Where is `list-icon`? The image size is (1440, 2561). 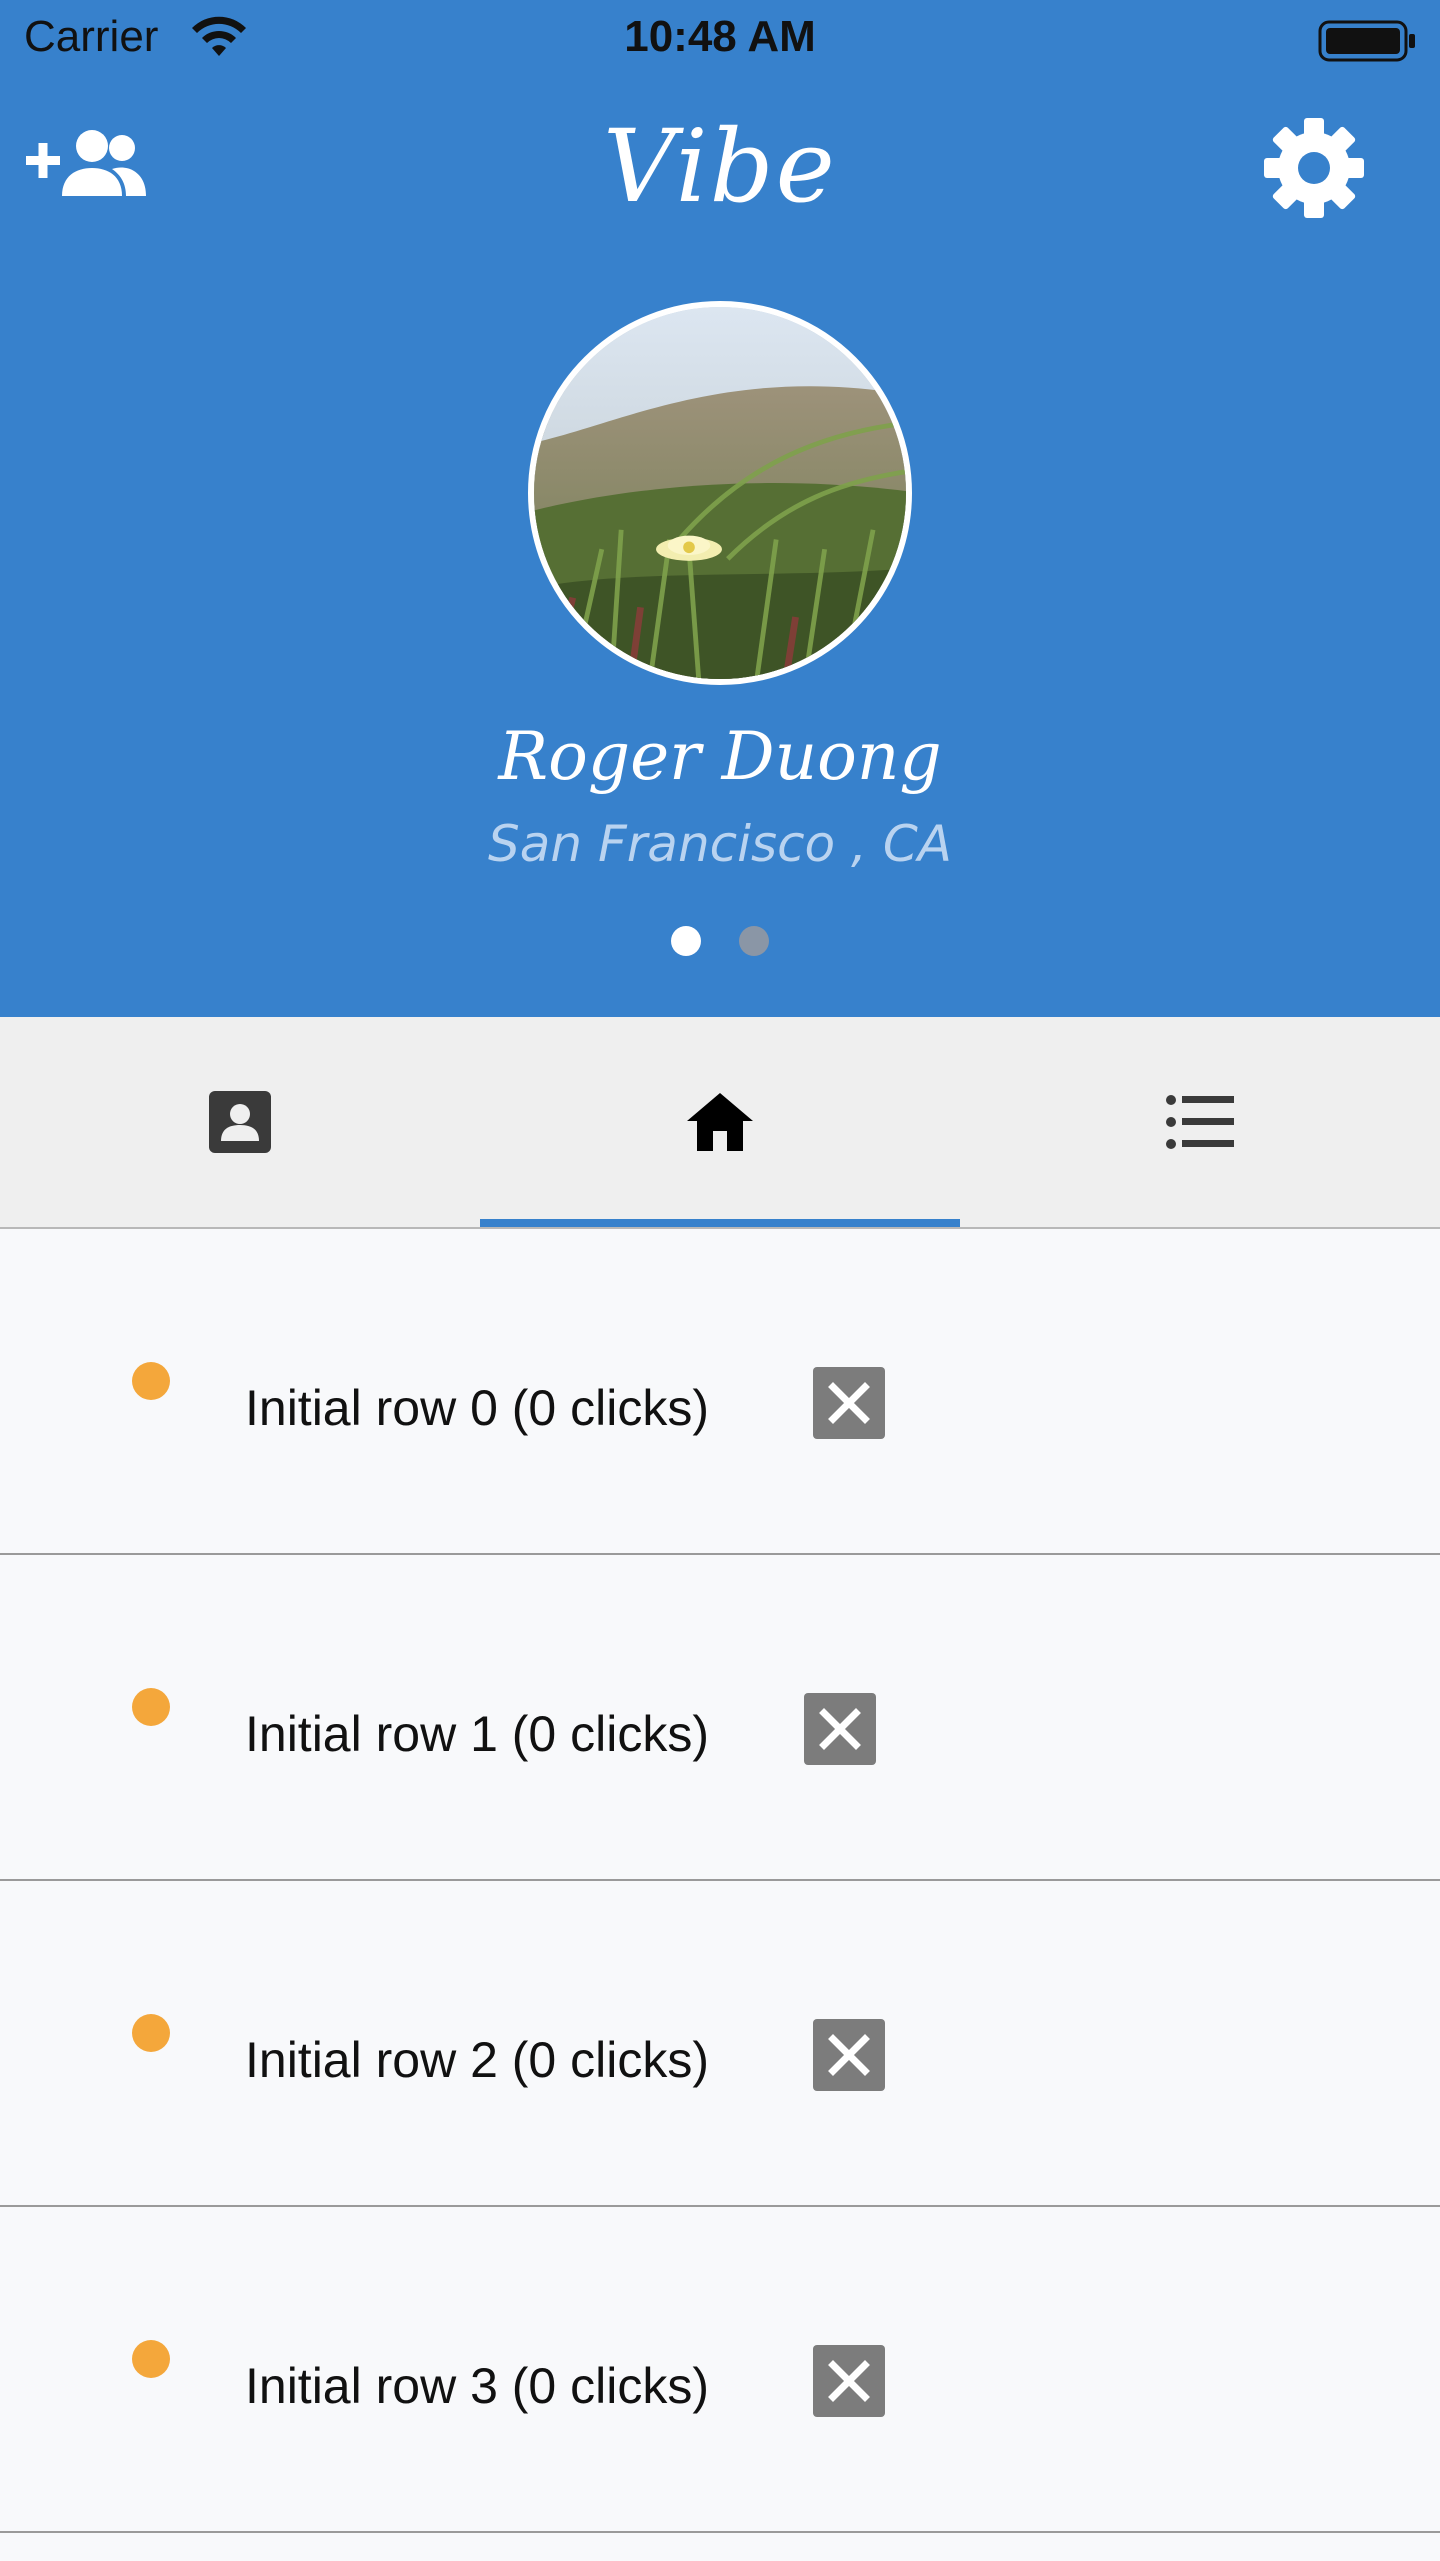
list-icon is located at coordinates (1200, 1122).